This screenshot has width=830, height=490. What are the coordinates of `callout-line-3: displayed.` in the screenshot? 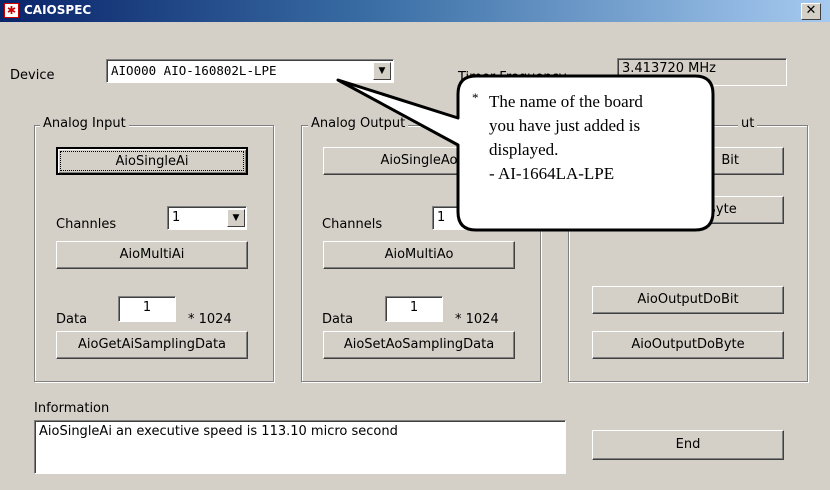 It's located at (524, 149).